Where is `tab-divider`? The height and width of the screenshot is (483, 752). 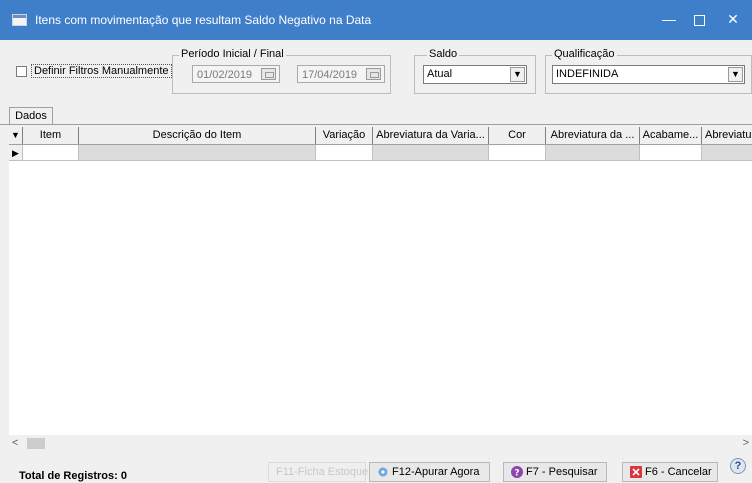 tab-divider is located at coordinates (376, 124).